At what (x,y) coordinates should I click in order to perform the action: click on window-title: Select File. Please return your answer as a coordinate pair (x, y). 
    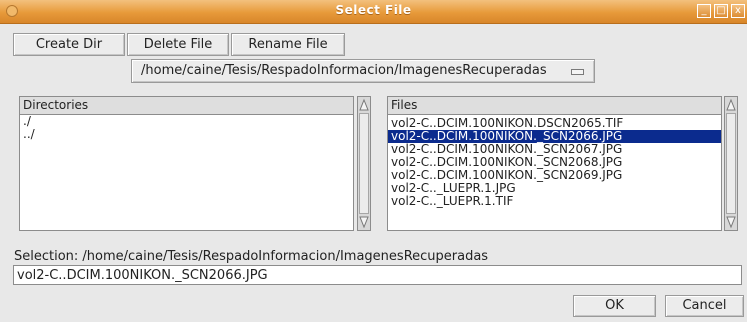
    Looking at the image, I should click on (373, 10).